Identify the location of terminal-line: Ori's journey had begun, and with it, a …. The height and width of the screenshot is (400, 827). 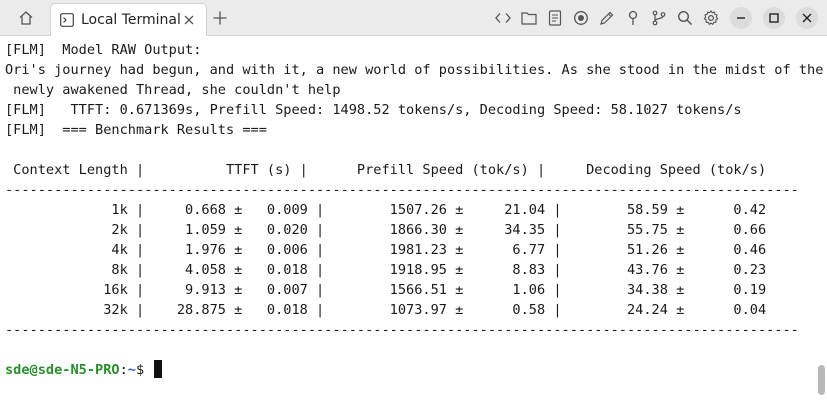
(414, 70).